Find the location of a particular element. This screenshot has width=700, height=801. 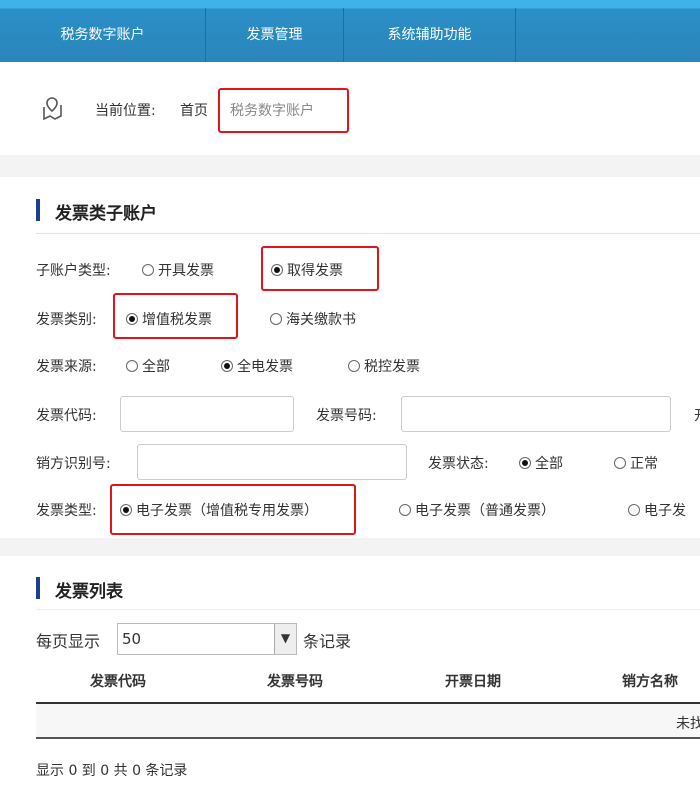

page-size-suffix: 条记录 is located at coordinates (327, 641).